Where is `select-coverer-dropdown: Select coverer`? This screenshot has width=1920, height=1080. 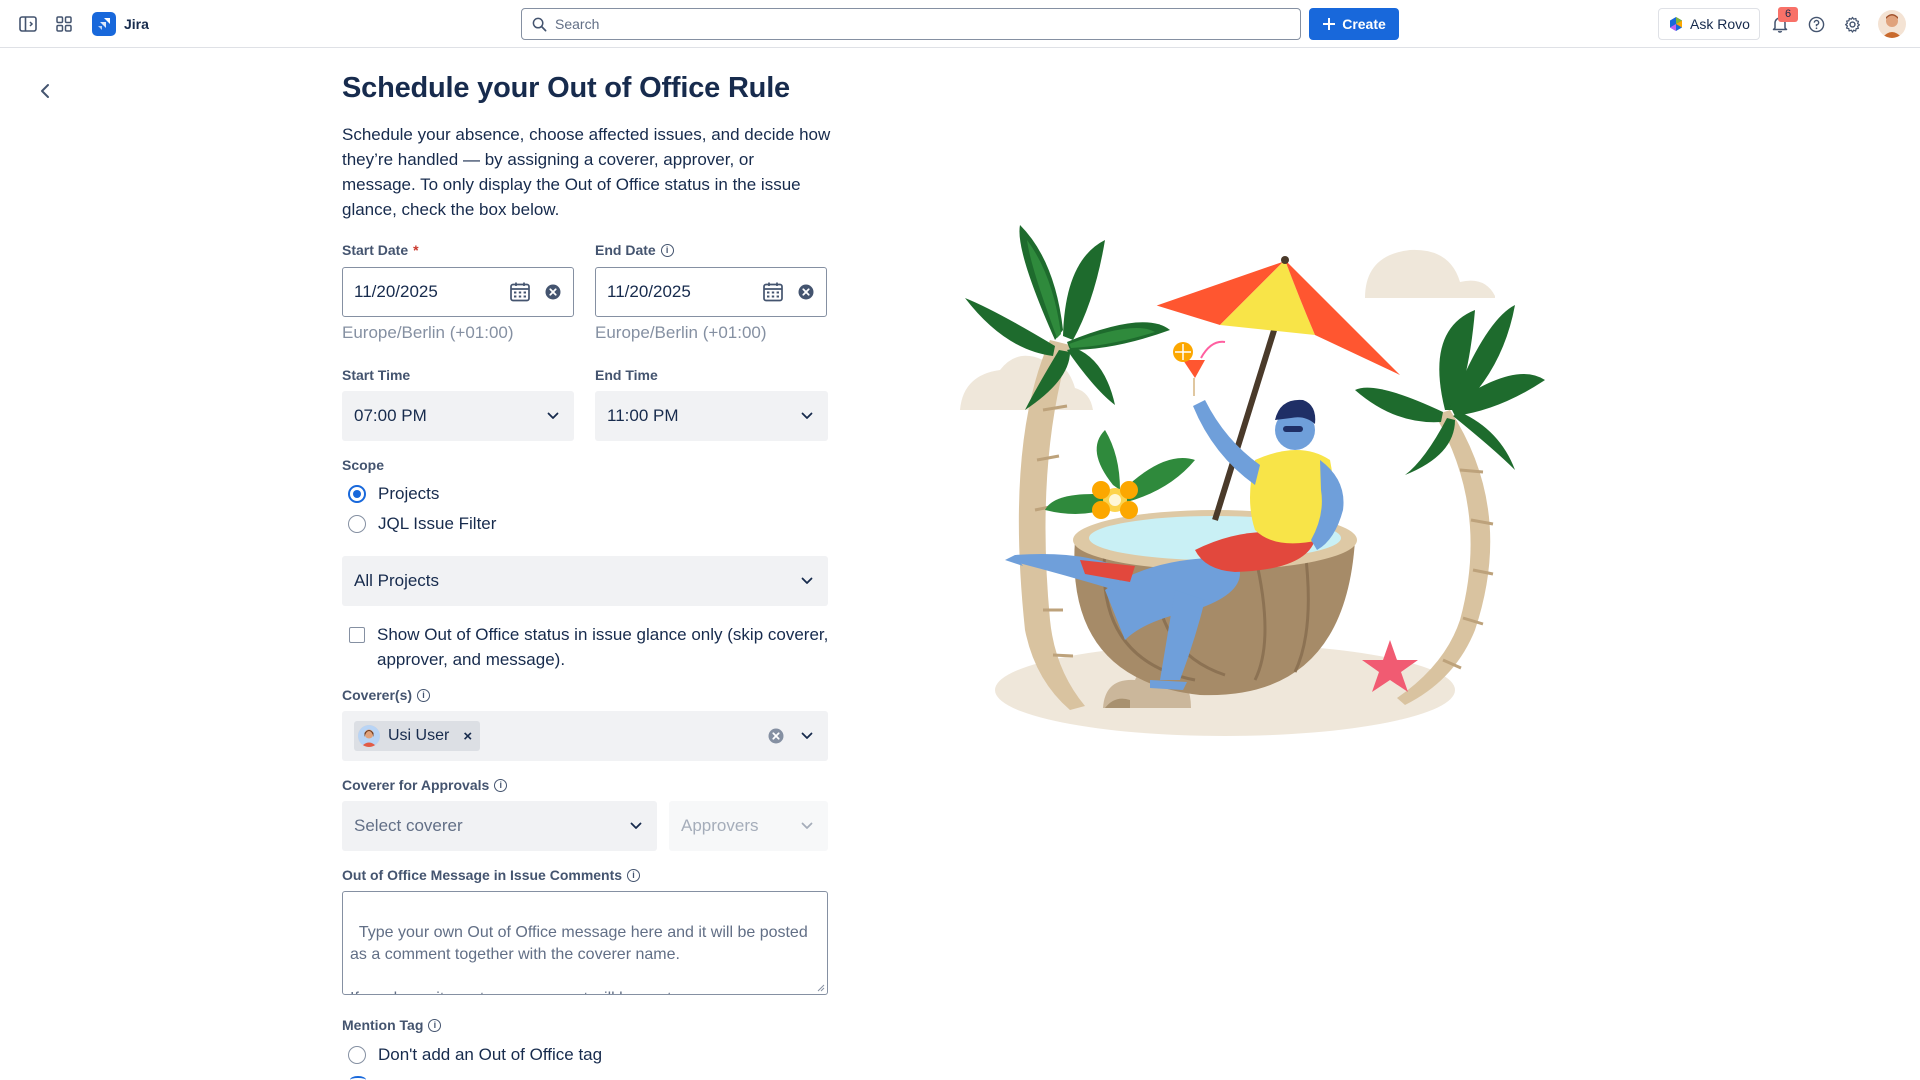
select-coverer-dropdown: Select coverer is located at coordinates (499, 826).